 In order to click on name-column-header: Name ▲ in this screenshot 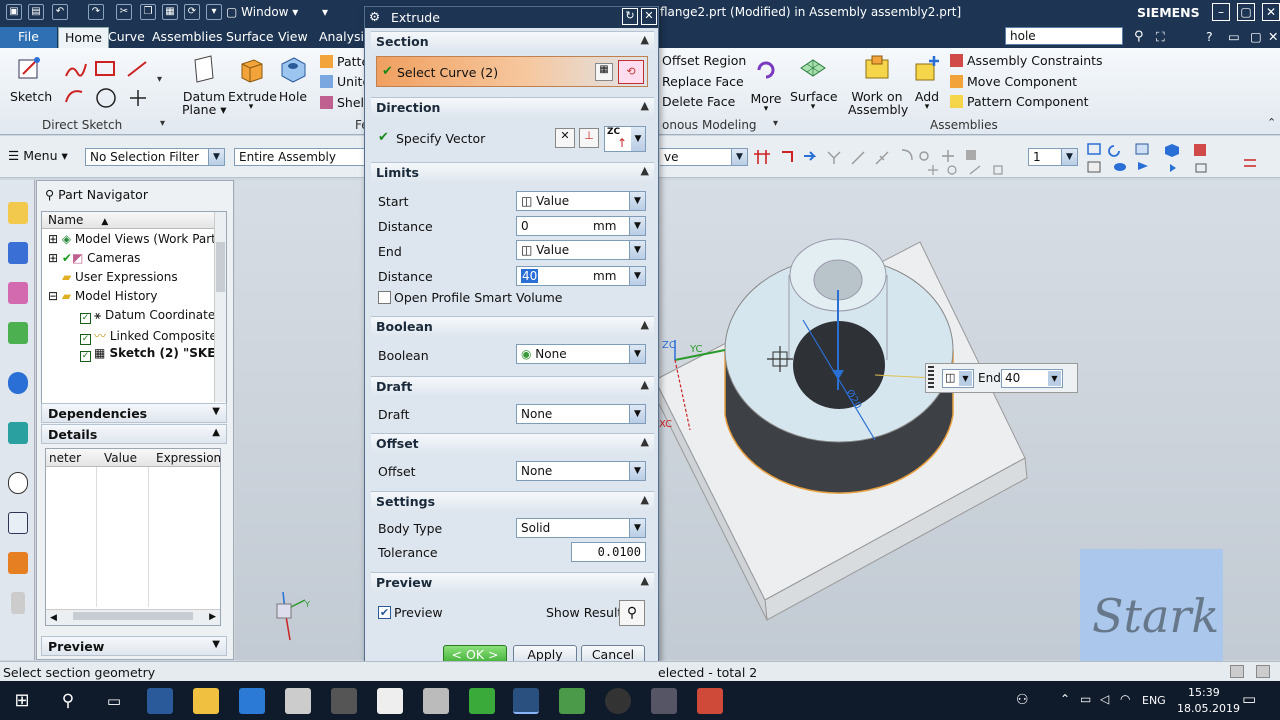, I will do `click(128, 220)`.